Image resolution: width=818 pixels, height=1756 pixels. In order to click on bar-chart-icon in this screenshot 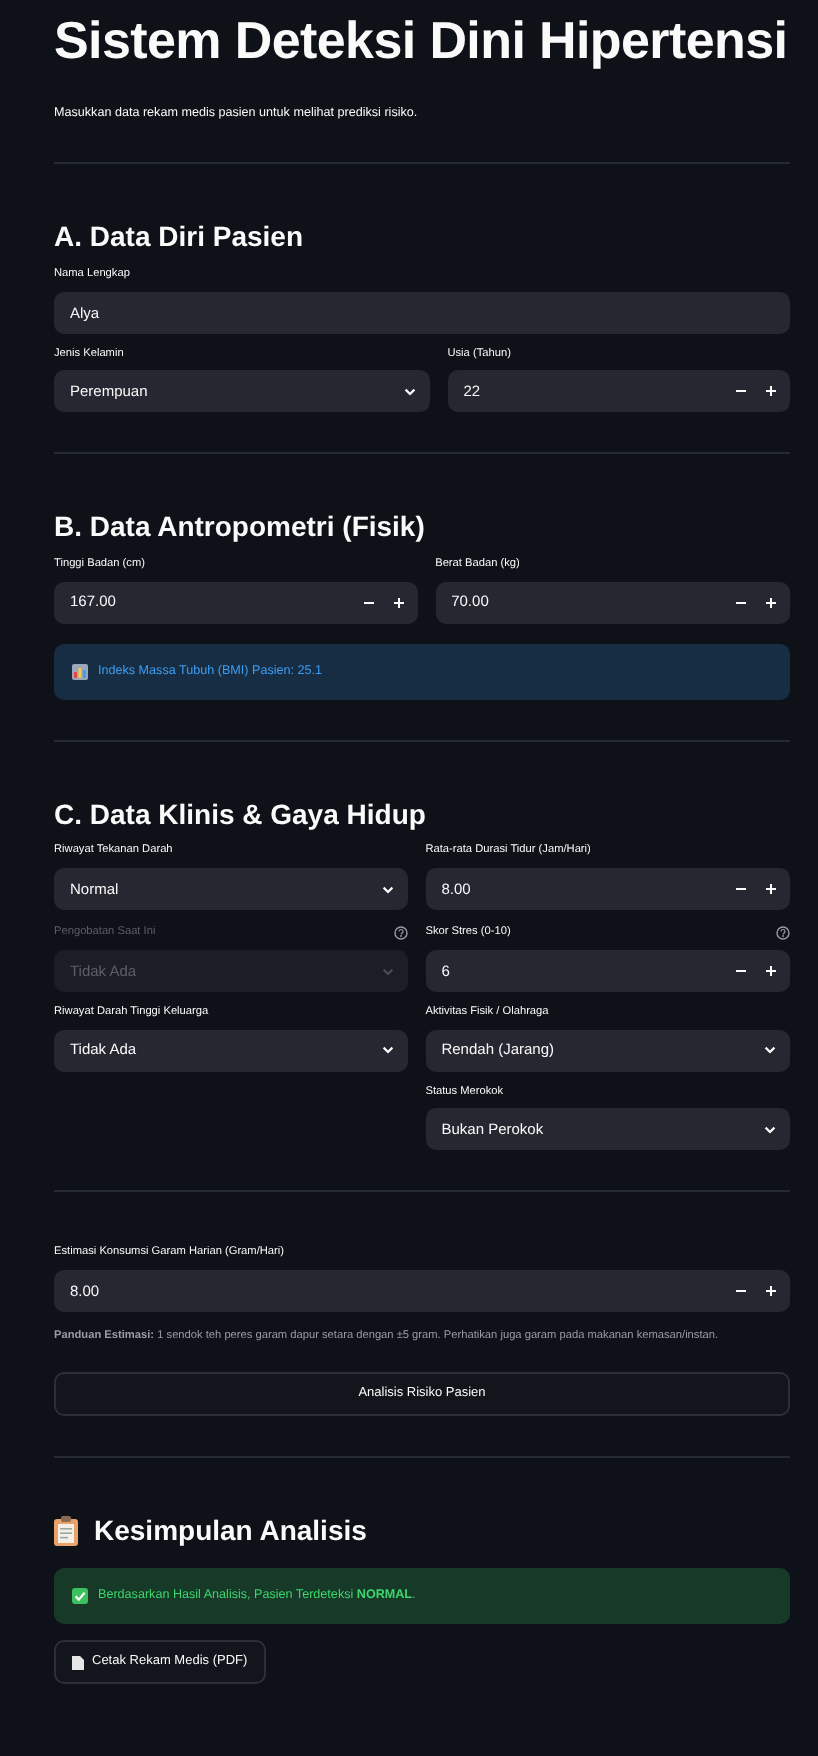, I will do `click(80, 671)`.